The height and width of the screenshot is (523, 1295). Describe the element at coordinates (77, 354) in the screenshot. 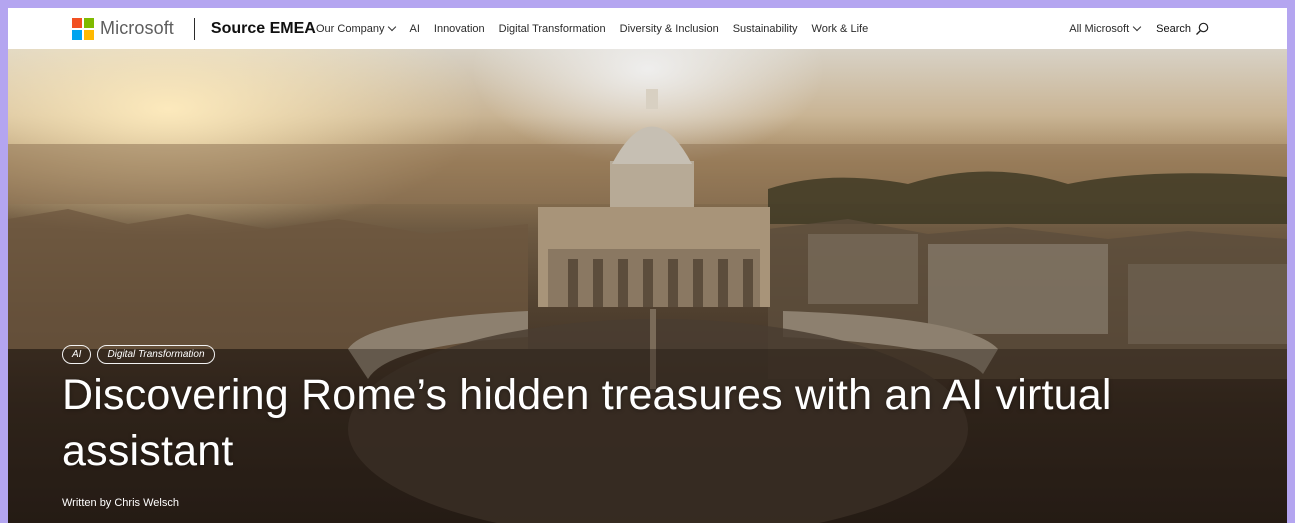

I see `tag-ai: AI` at that location.